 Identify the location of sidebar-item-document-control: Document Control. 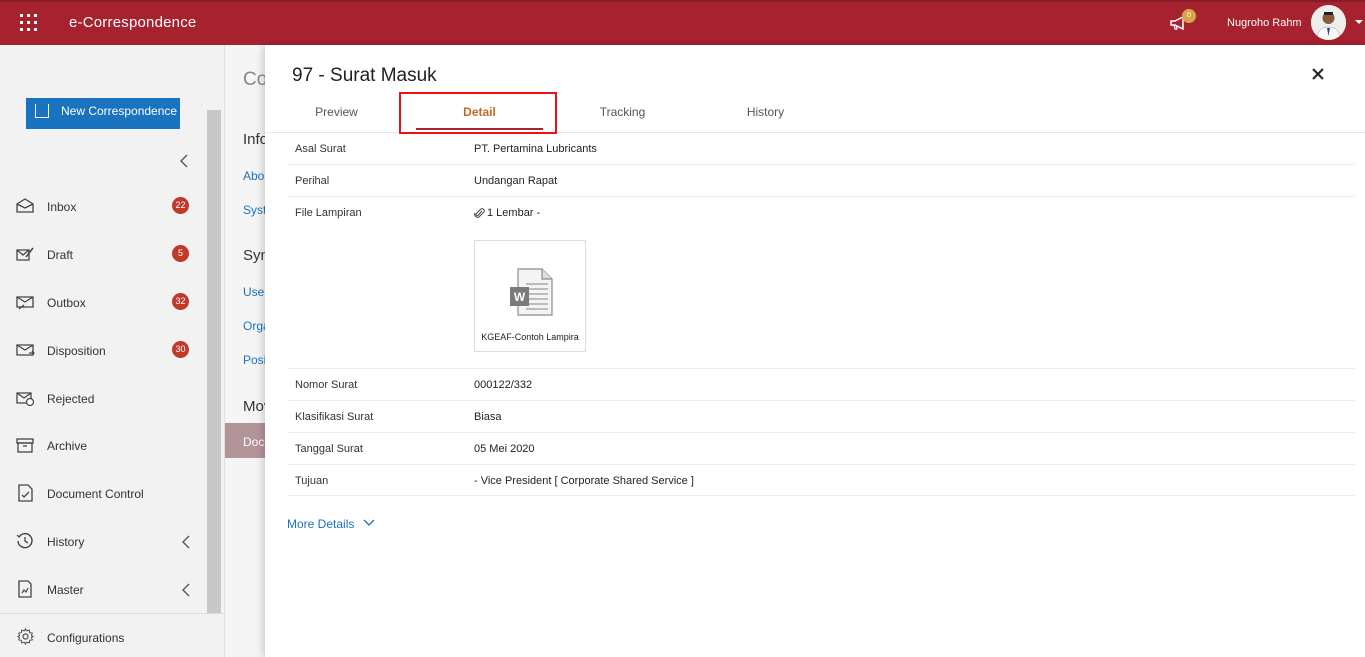
(102, 493).